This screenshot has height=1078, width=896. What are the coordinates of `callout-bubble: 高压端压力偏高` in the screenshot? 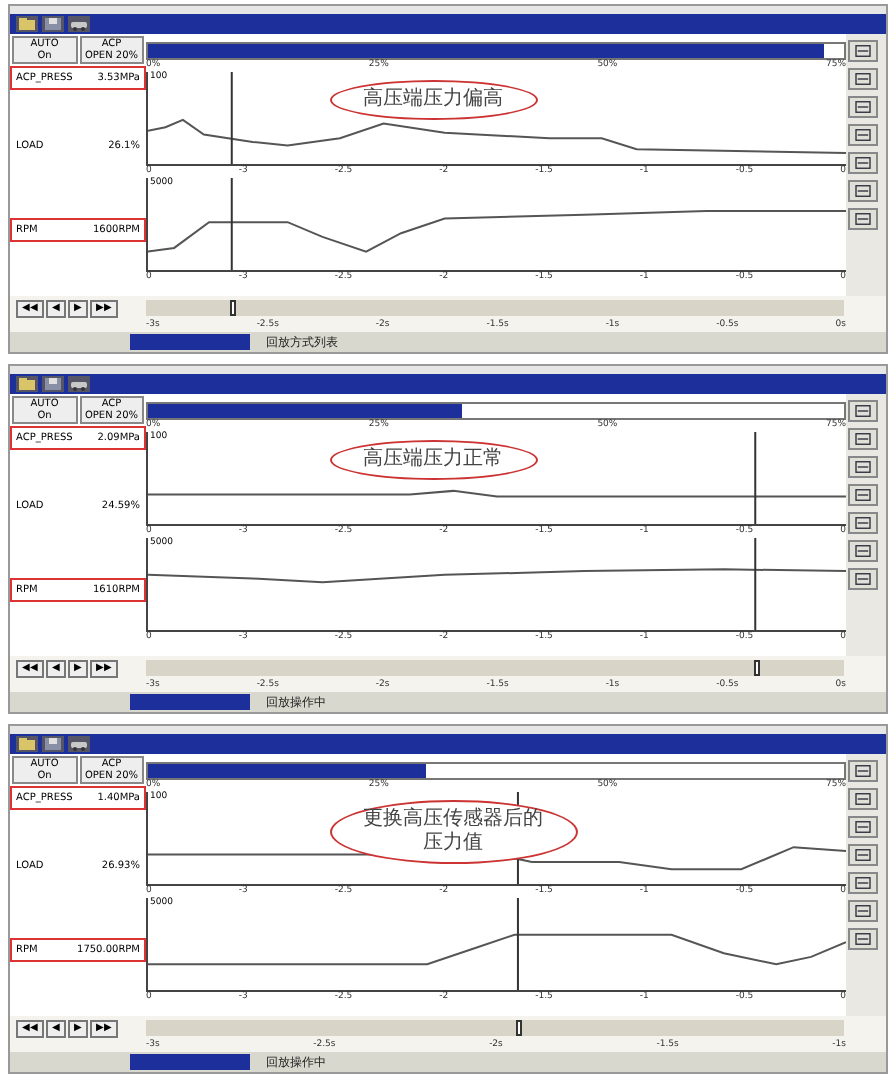 It's located at (433, 100).